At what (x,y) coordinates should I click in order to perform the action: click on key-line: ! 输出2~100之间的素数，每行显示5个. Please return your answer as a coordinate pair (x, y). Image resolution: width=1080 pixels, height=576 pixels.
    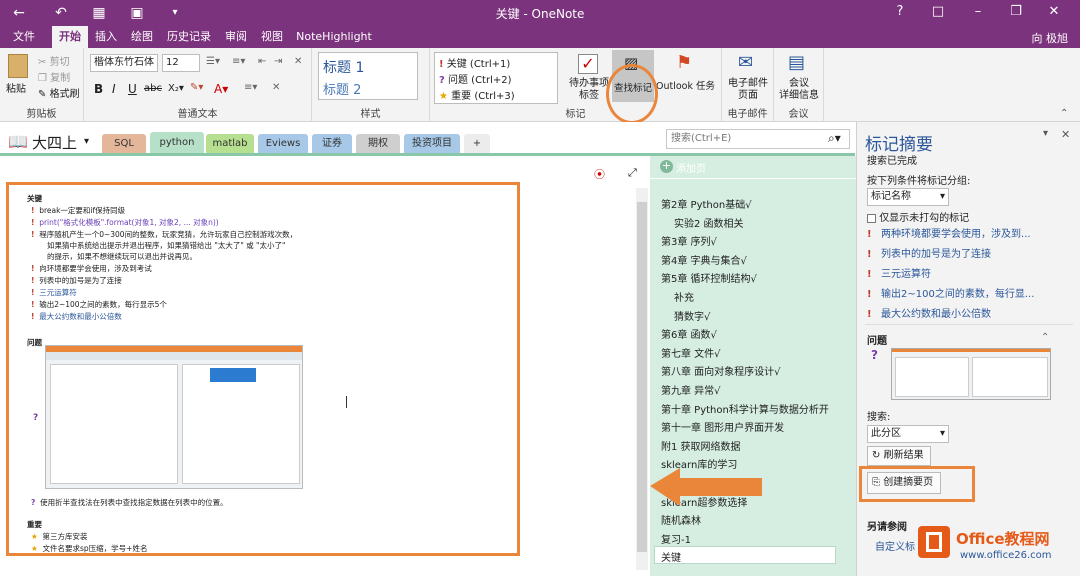
    Looking at the image, I should click on (99, 304).